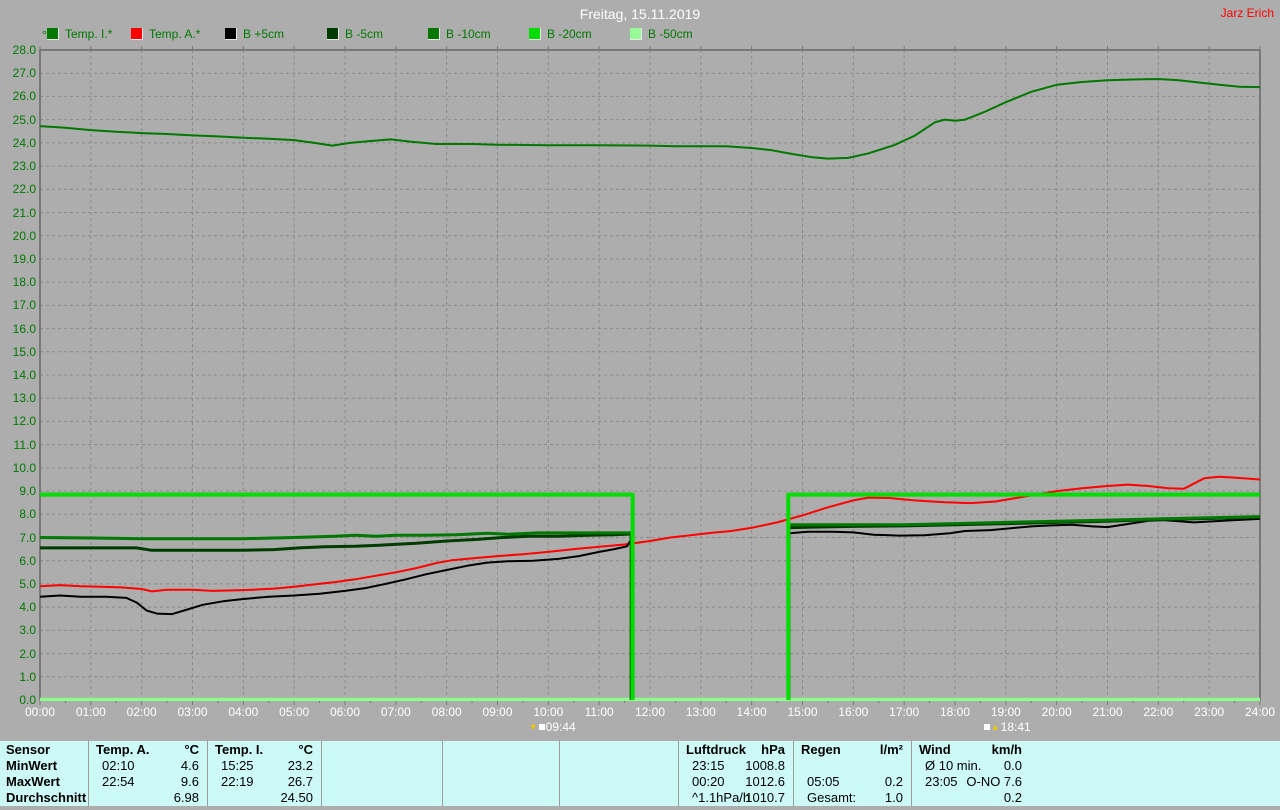 This screenshot has height=810, width=1280. I want to click on table-cell-row: 02:10 4.6, so click(147, 766).